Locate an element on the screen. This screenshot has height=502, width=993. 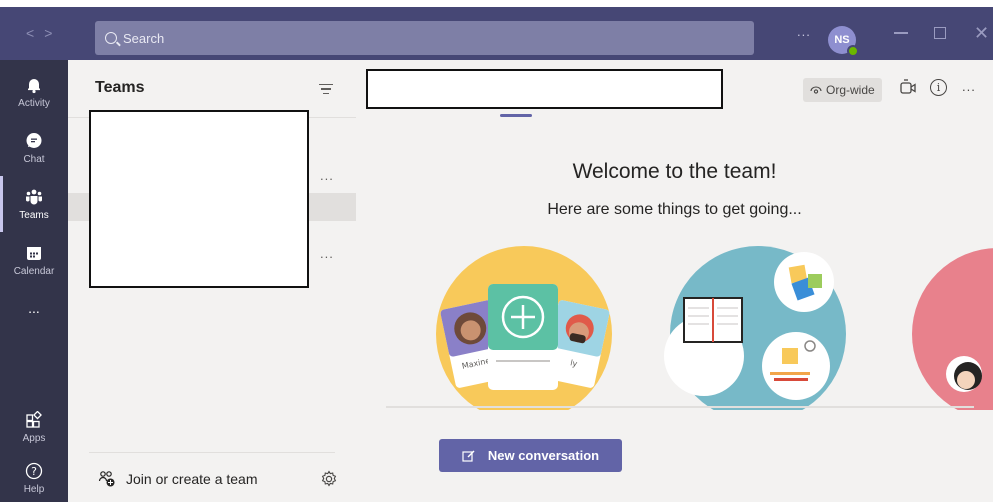
help-icon: ? is located at coordinates (34, 470).